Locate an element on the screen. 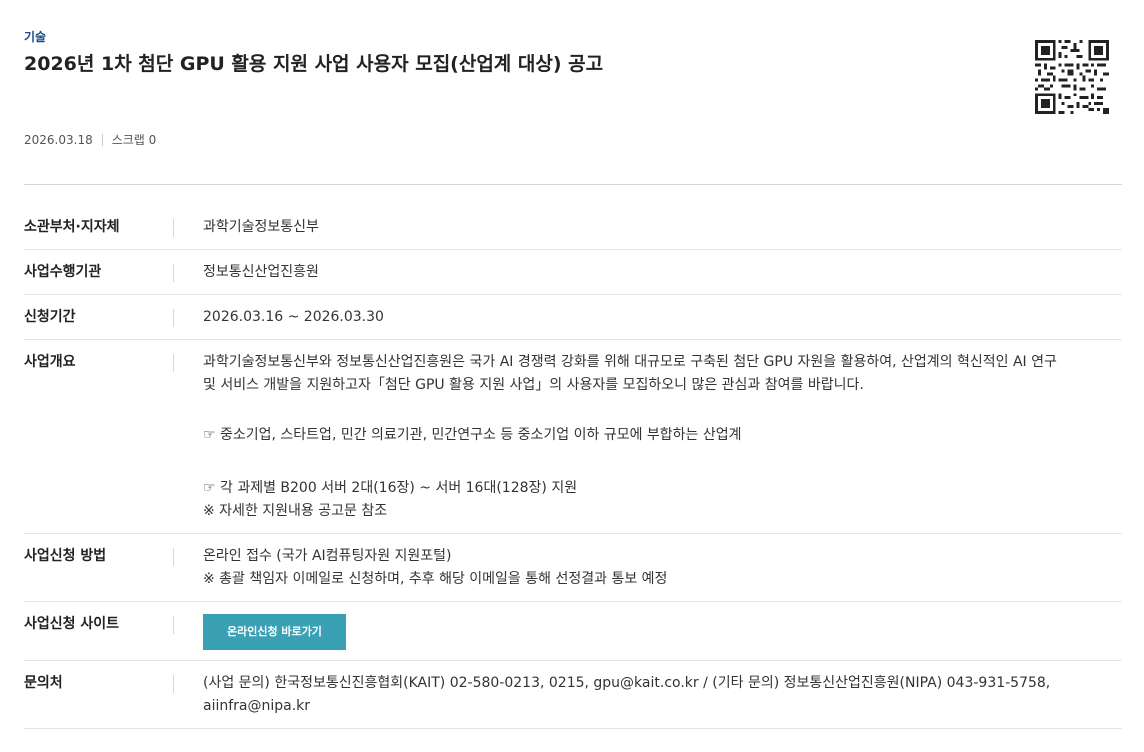 The width and height of the screenshot is (1144, 752). qr-code-icon is located at coordinates (1072, 77).